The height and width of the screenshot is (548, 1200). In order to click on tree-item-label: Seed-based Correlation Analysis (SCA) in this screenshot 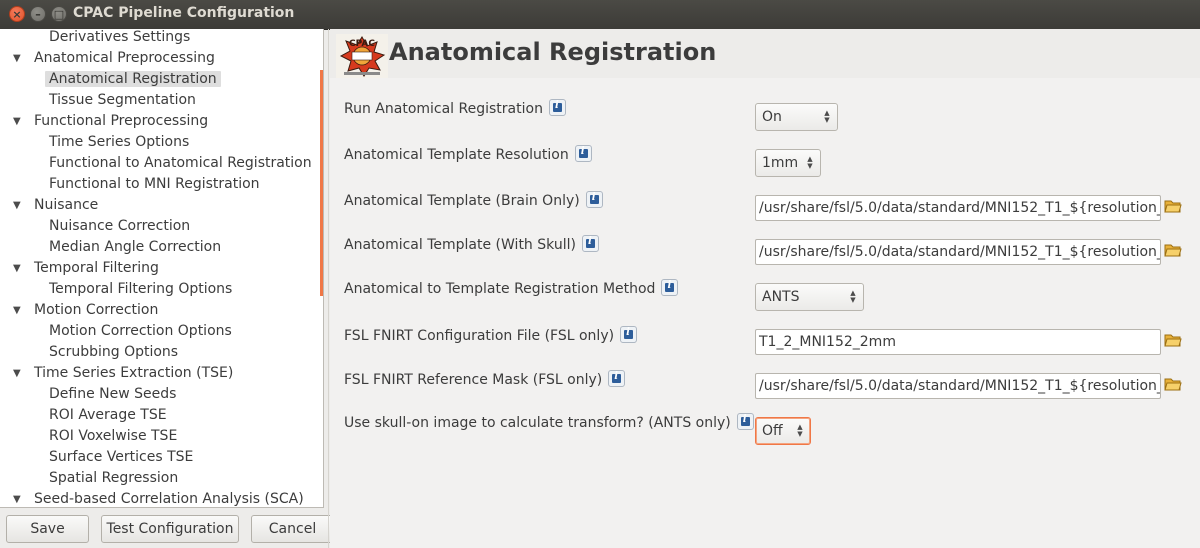, I will do `click(169, 499)`.